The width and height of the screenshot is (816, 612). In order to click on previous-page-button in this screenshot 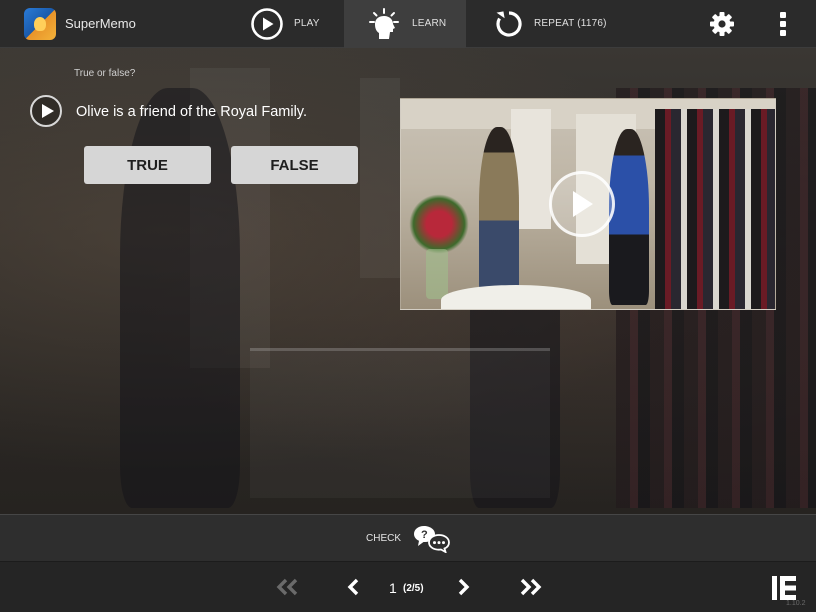, I will do `click(354, 587)`.